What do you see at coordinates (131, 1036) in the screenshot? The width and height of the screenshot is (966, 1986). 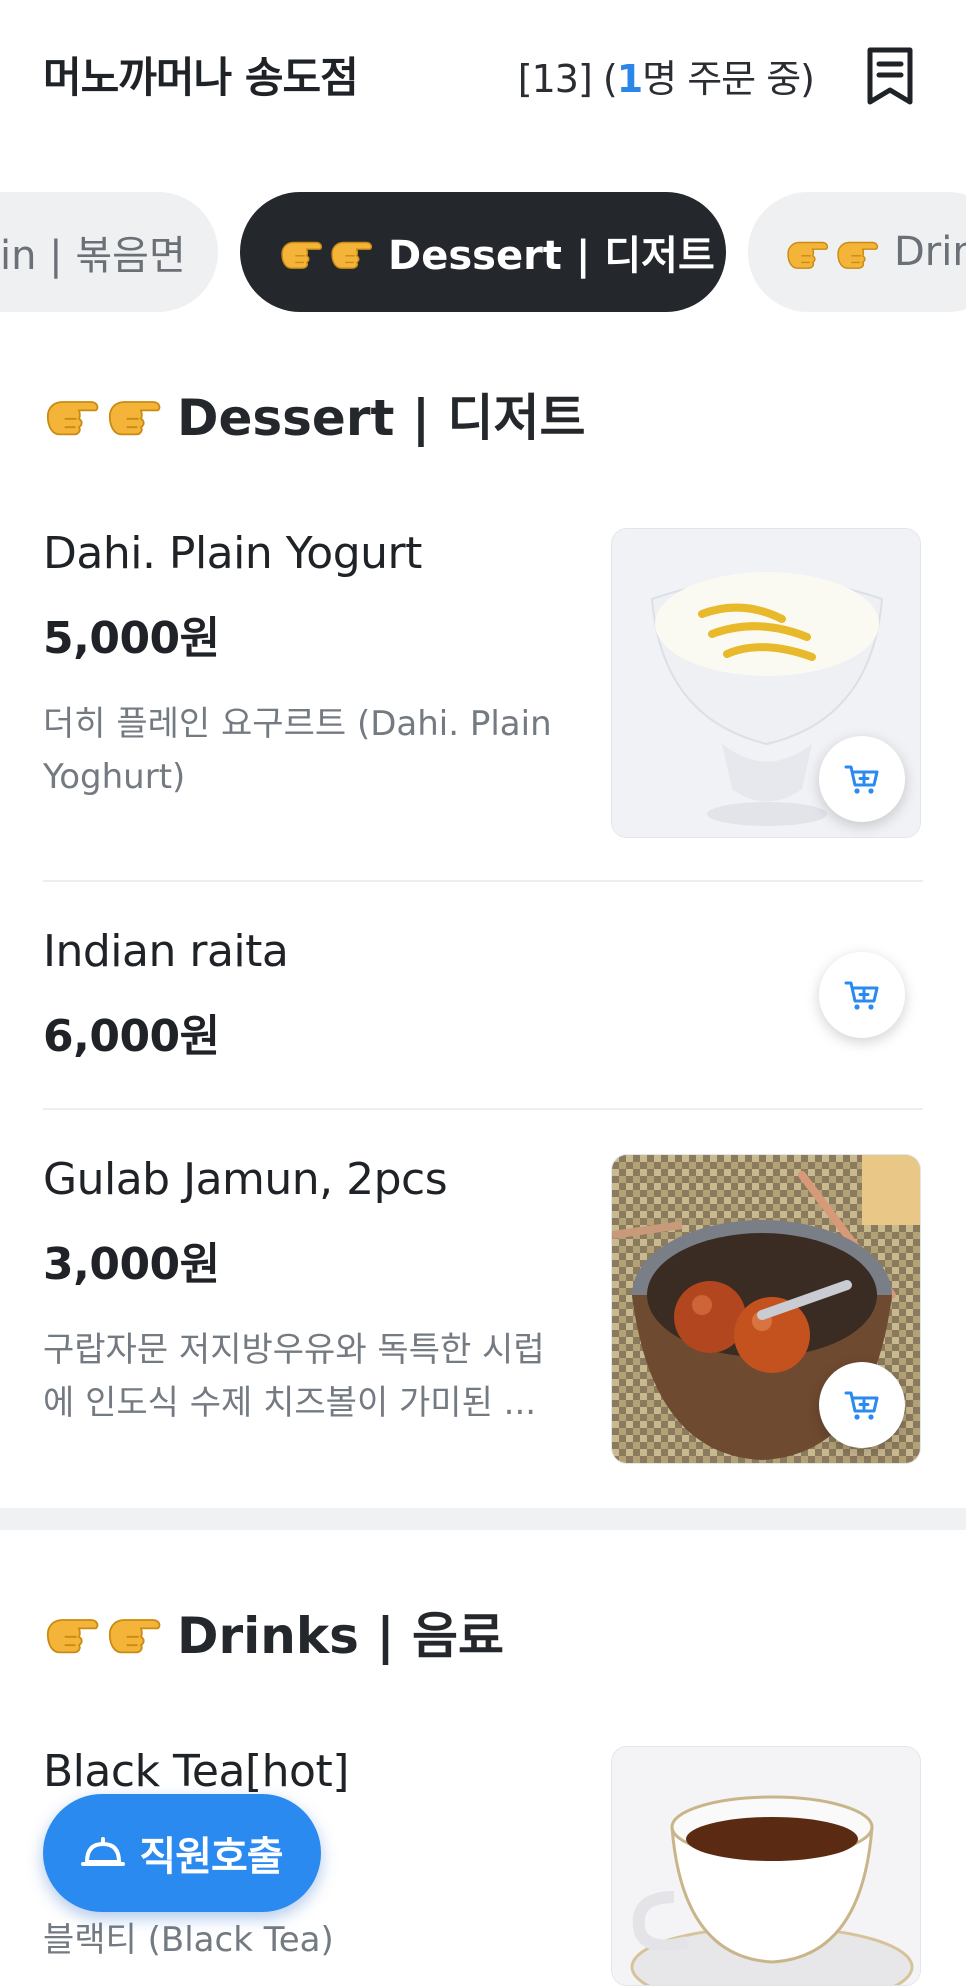 I see `item-price: 6,000원` at bounding box center [131, 1036].